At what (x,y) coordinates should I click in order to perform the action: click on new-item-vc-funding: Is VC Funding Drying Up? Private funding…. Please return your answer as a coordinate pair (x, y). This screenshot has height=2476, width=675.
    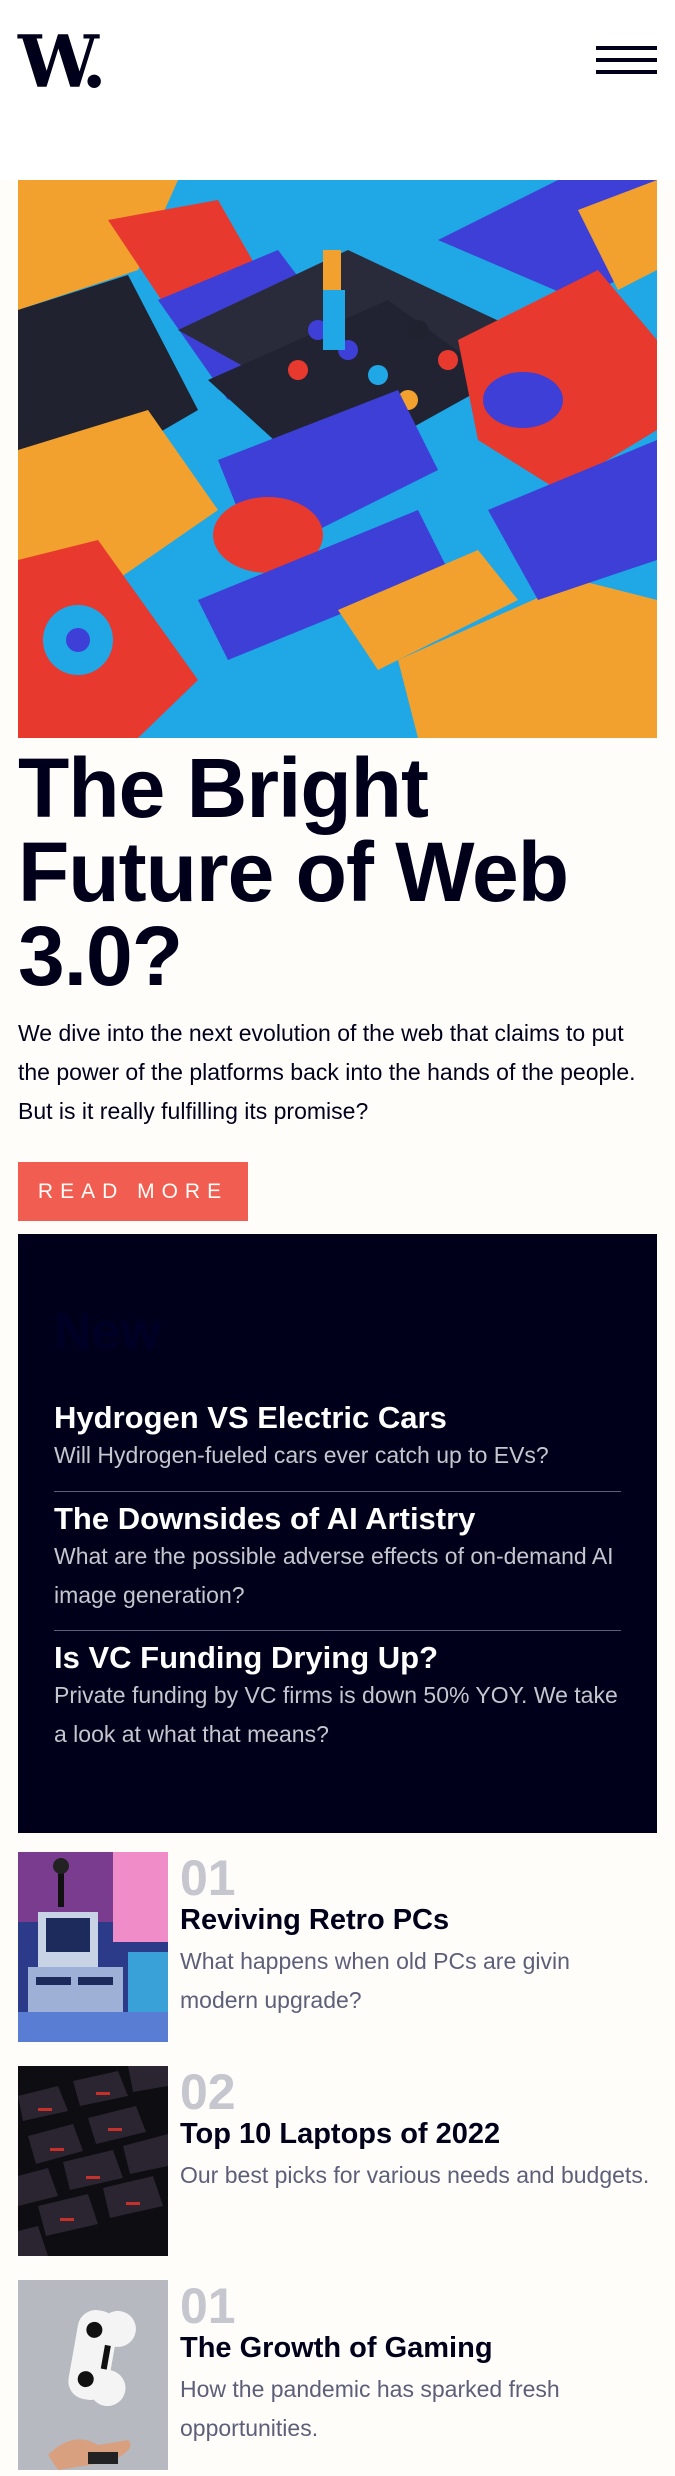
    Looking at the image, I should click on (337, 1697).